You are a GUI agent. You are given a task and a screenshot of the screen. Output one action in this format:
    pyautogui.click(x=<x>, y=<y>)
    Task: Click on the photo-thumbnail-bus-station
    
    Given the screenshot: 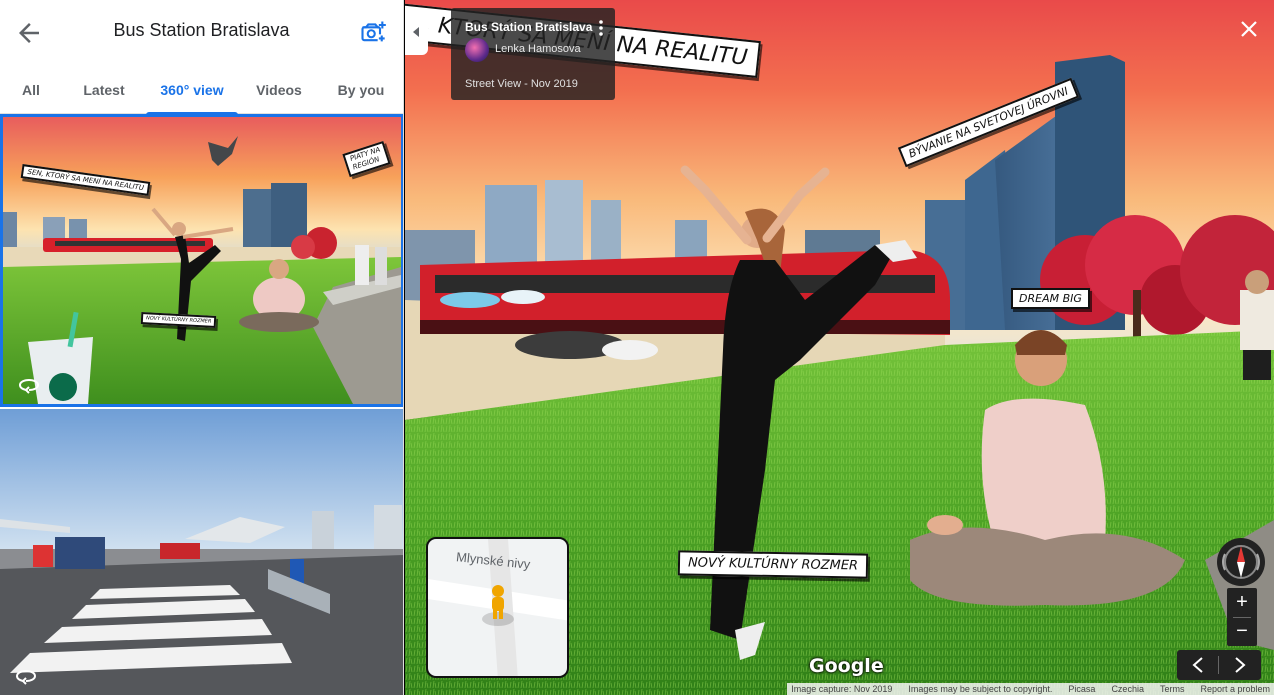 What is the action you would take?
    pyautogui.click(x=201, y=552)
    